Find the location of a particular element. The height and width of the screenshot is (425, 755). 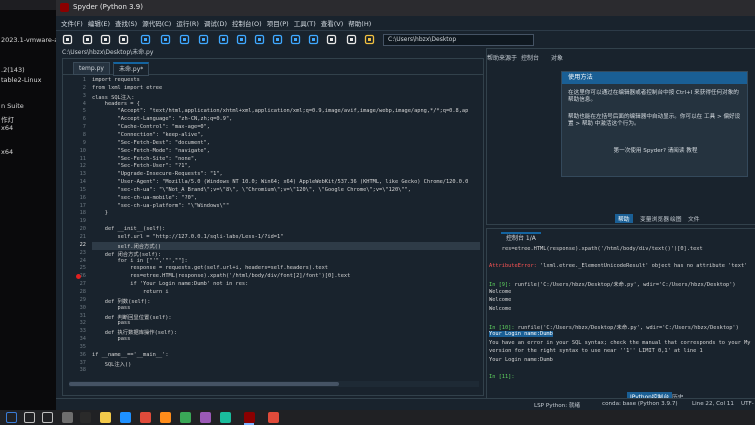

help-paragraph-3: 第一次使用 Spyder? 请阅读 教程 is located at coordinates (655, 151).